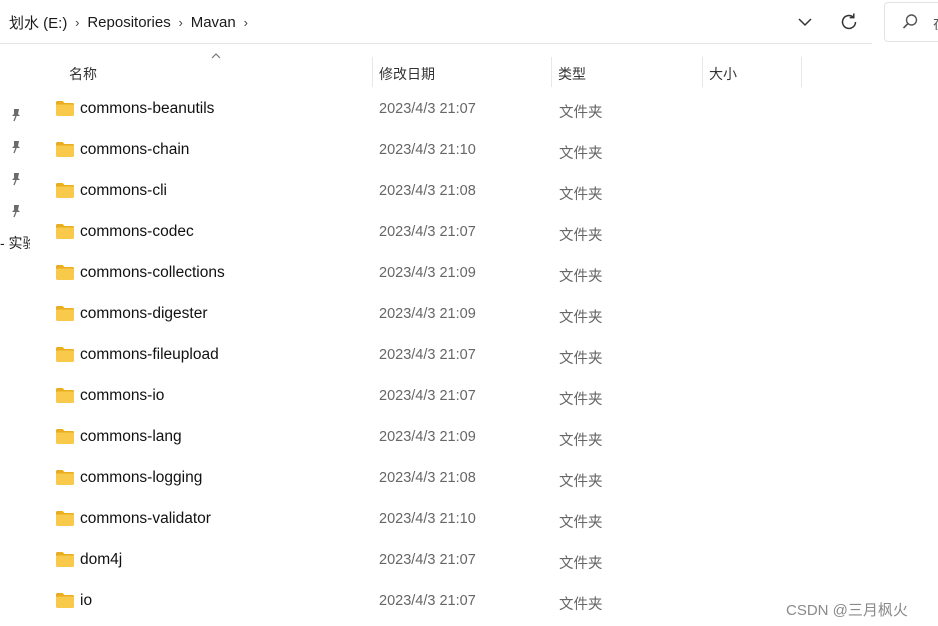 The width and height of the screenshot is (938, 626). I want to click on file-name: commons-validator, so click(145, 518).